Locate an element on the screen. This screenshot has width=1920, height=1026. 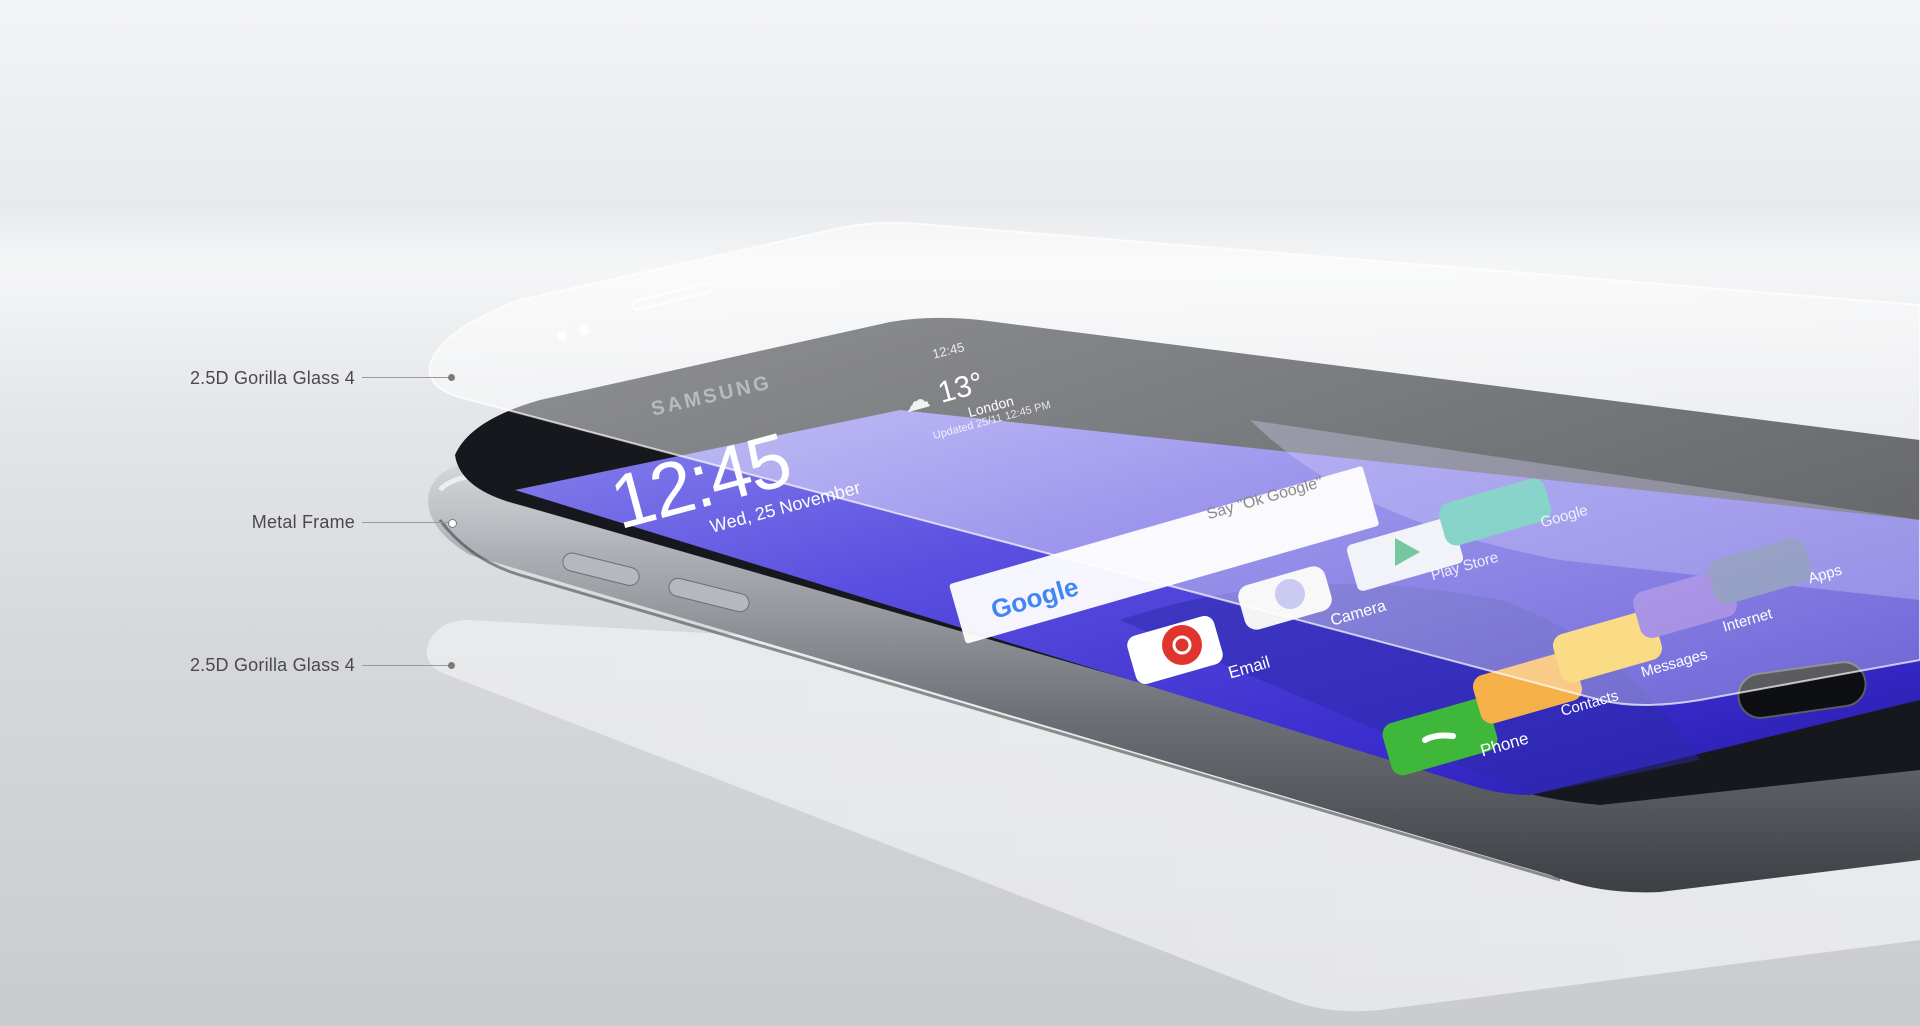
callout-frame-label: Metal Frame is located at coordinates (303, 522).